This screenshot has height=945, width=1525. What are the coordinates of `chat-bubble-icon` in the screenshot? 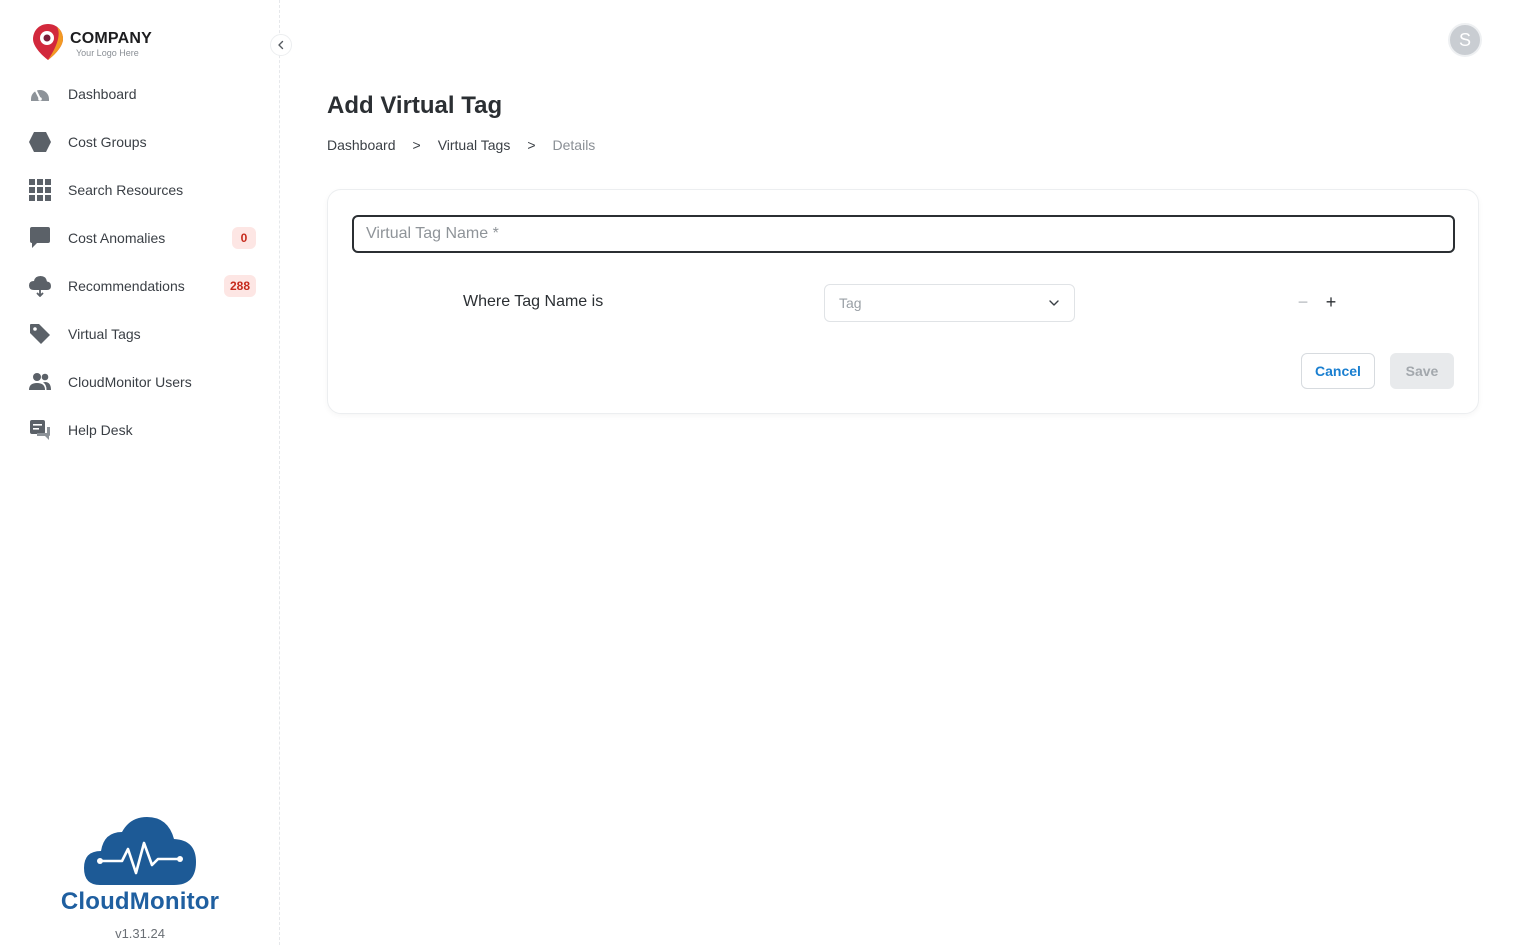 It's located at (40, 238).